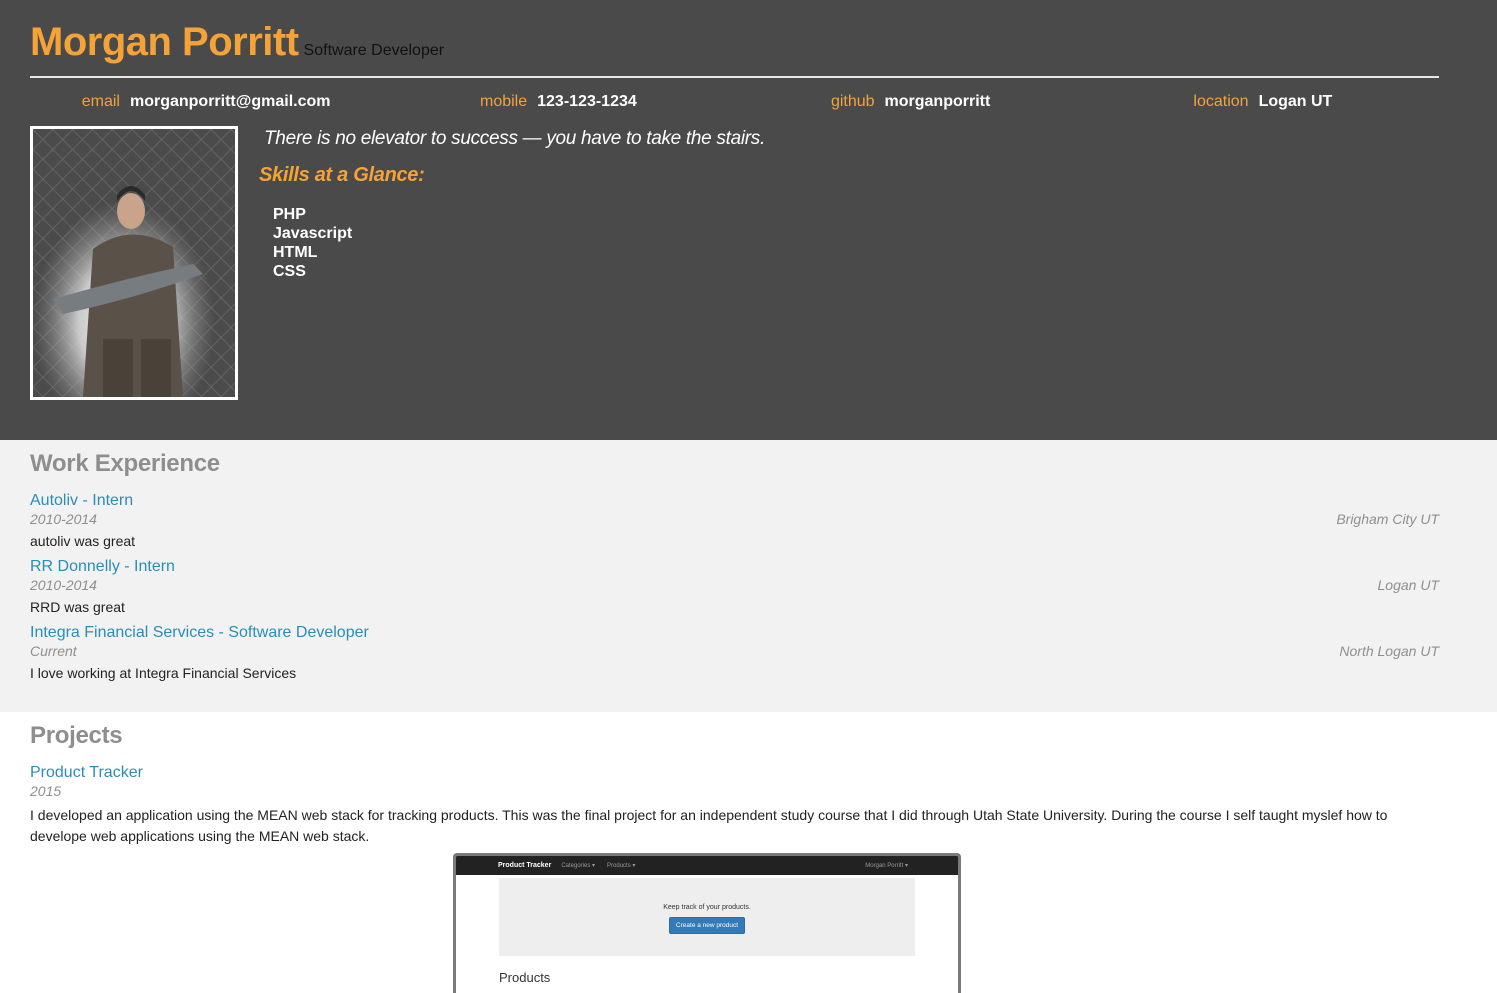 This screenshot has height=993, width=1497. I want to click on job-location: Brigham City UT, so click(1387, 519).